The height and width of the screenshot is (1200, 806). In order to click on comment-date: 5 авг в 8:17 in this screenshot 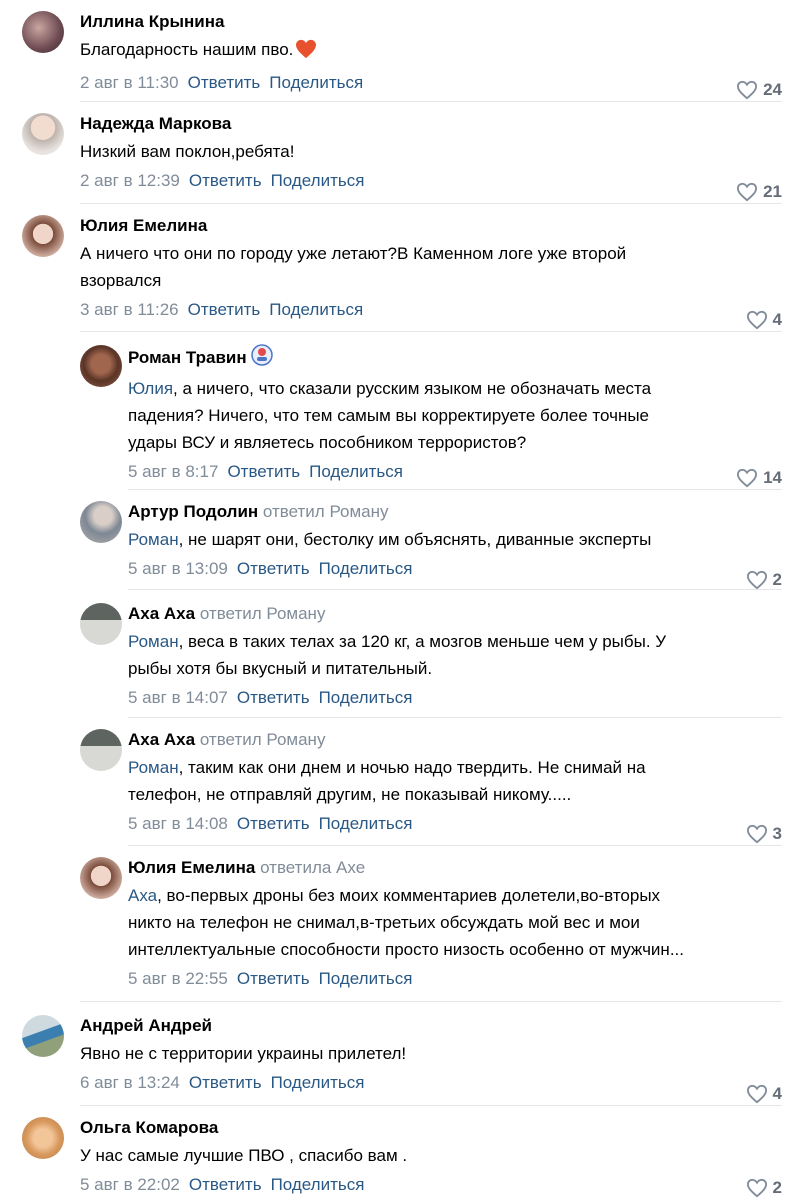, I will do `click(173, 471)`.